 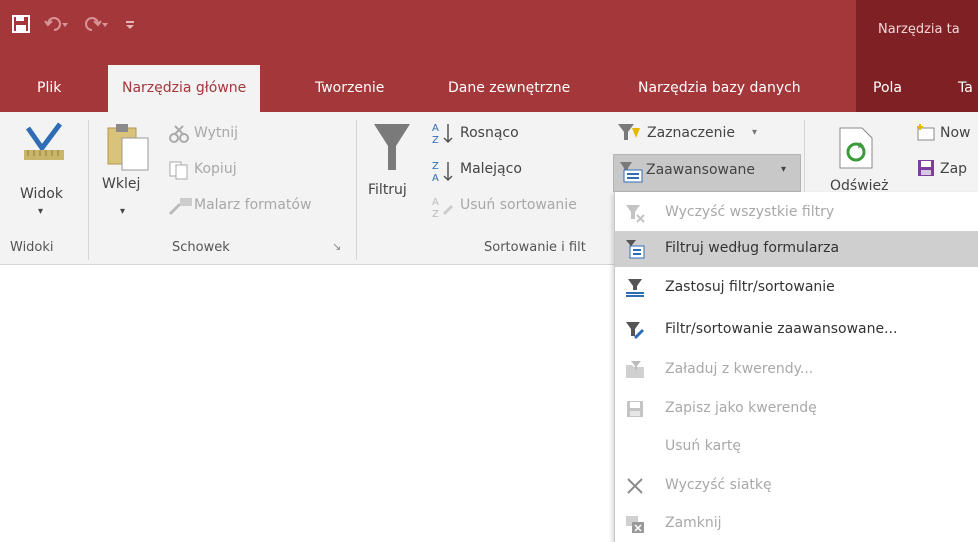 I want to click on contextual-tools-title: Narzędzia ta, so click(x=919, y=29).